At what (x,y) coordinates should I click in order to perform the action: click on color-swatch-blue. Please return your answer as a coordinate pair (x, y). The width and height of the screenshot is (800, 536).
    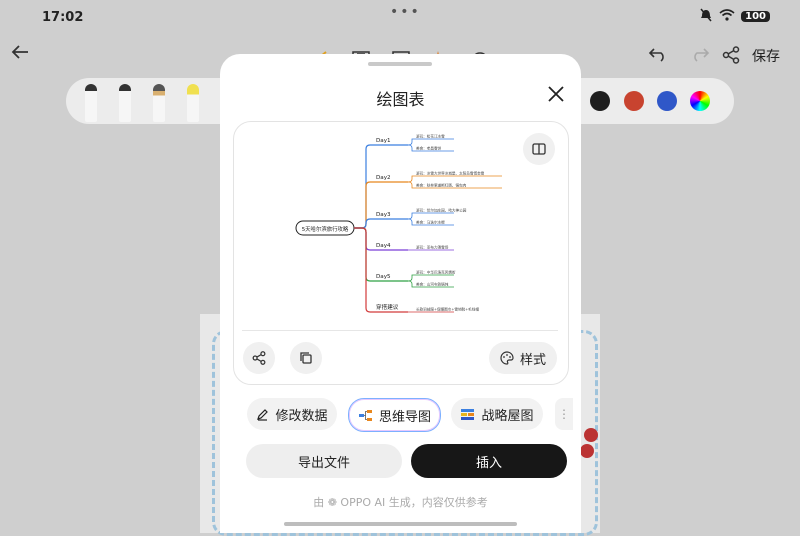
    Looking at the image, I should click on (667, 101).